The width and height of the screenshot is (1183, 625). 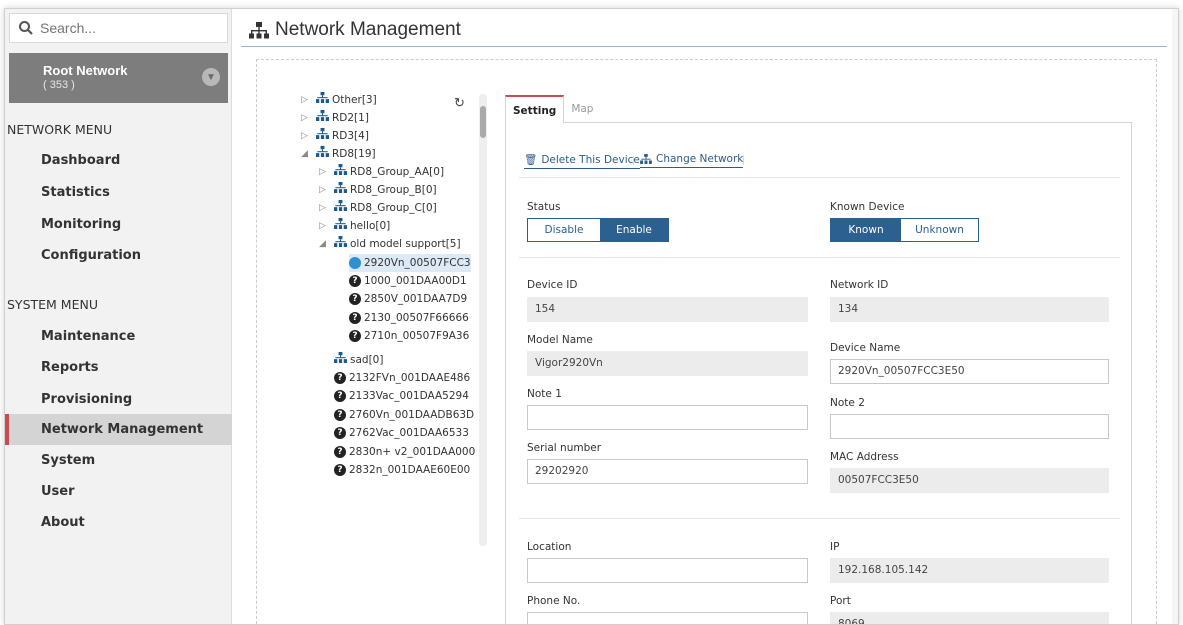 What do you see at coordinates (582, 109) in the screenshot?
I see `tab-map: Map` at bounding box center [582, 109].